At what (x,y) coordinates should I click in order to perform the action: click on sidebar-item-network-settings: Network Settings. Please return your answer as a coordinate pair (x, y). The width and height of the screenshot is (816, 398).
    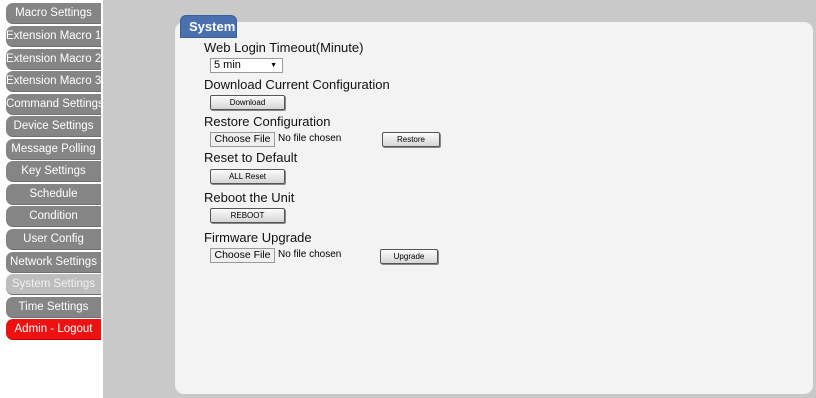
    Looking at the image, I should click on (53, 262).